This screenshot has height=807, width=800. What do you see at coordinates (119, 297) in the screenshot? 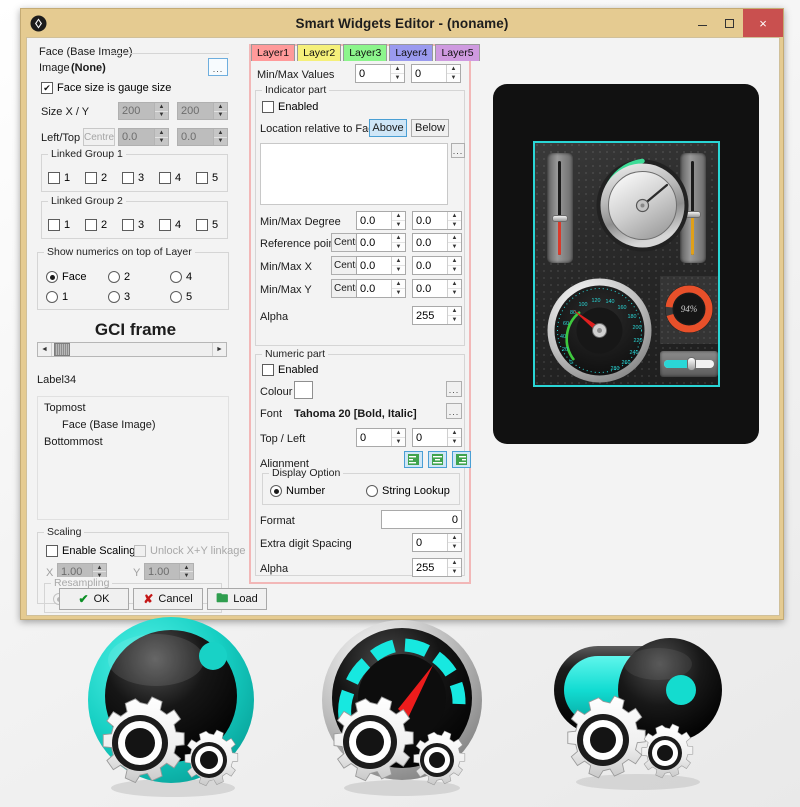
I see `numerics-option-3: 3` at bounding box center [119, 297].